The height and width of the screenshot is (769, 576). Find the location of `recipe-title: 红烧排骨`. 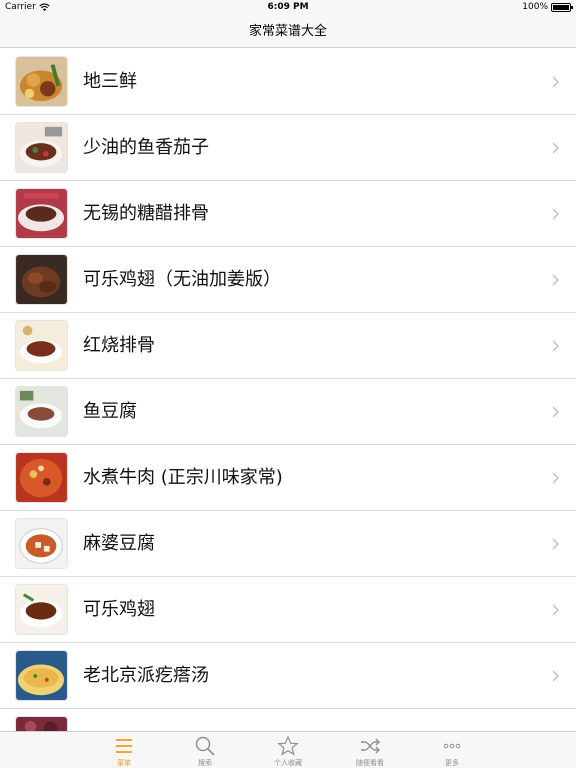

recipe-title: 红烧排骨 is located at coordinates (119, 345).